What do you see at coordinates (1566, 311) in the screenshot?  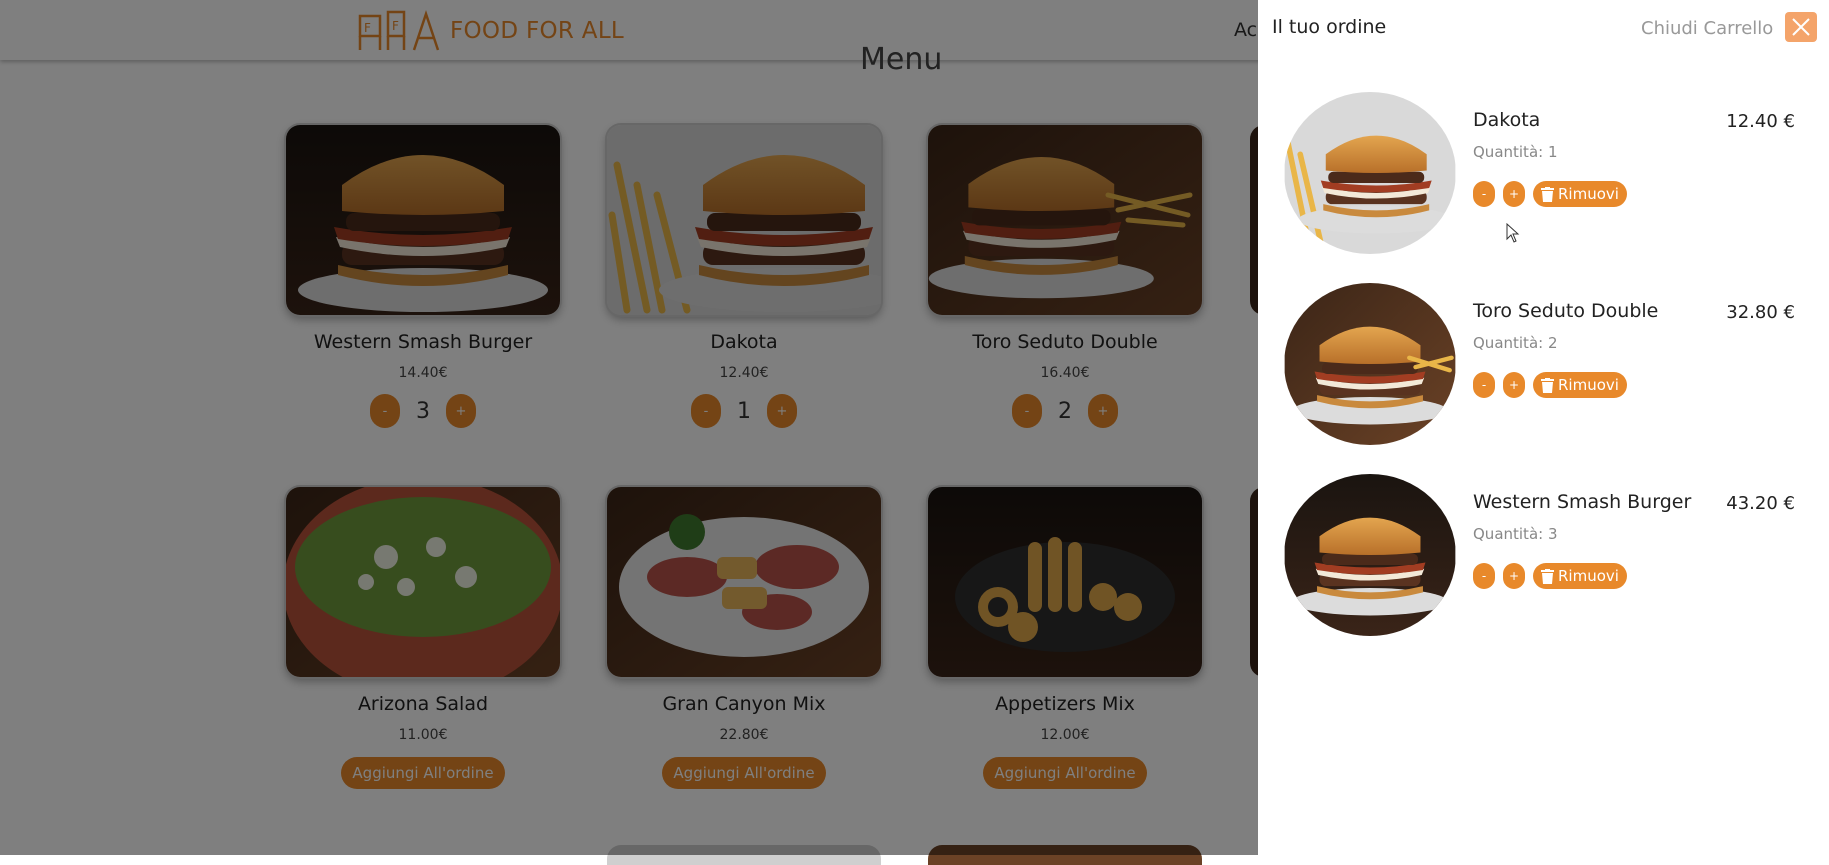 I see `cart-item-name: Toro Seduto Double` at bounding box center [1566, 311].